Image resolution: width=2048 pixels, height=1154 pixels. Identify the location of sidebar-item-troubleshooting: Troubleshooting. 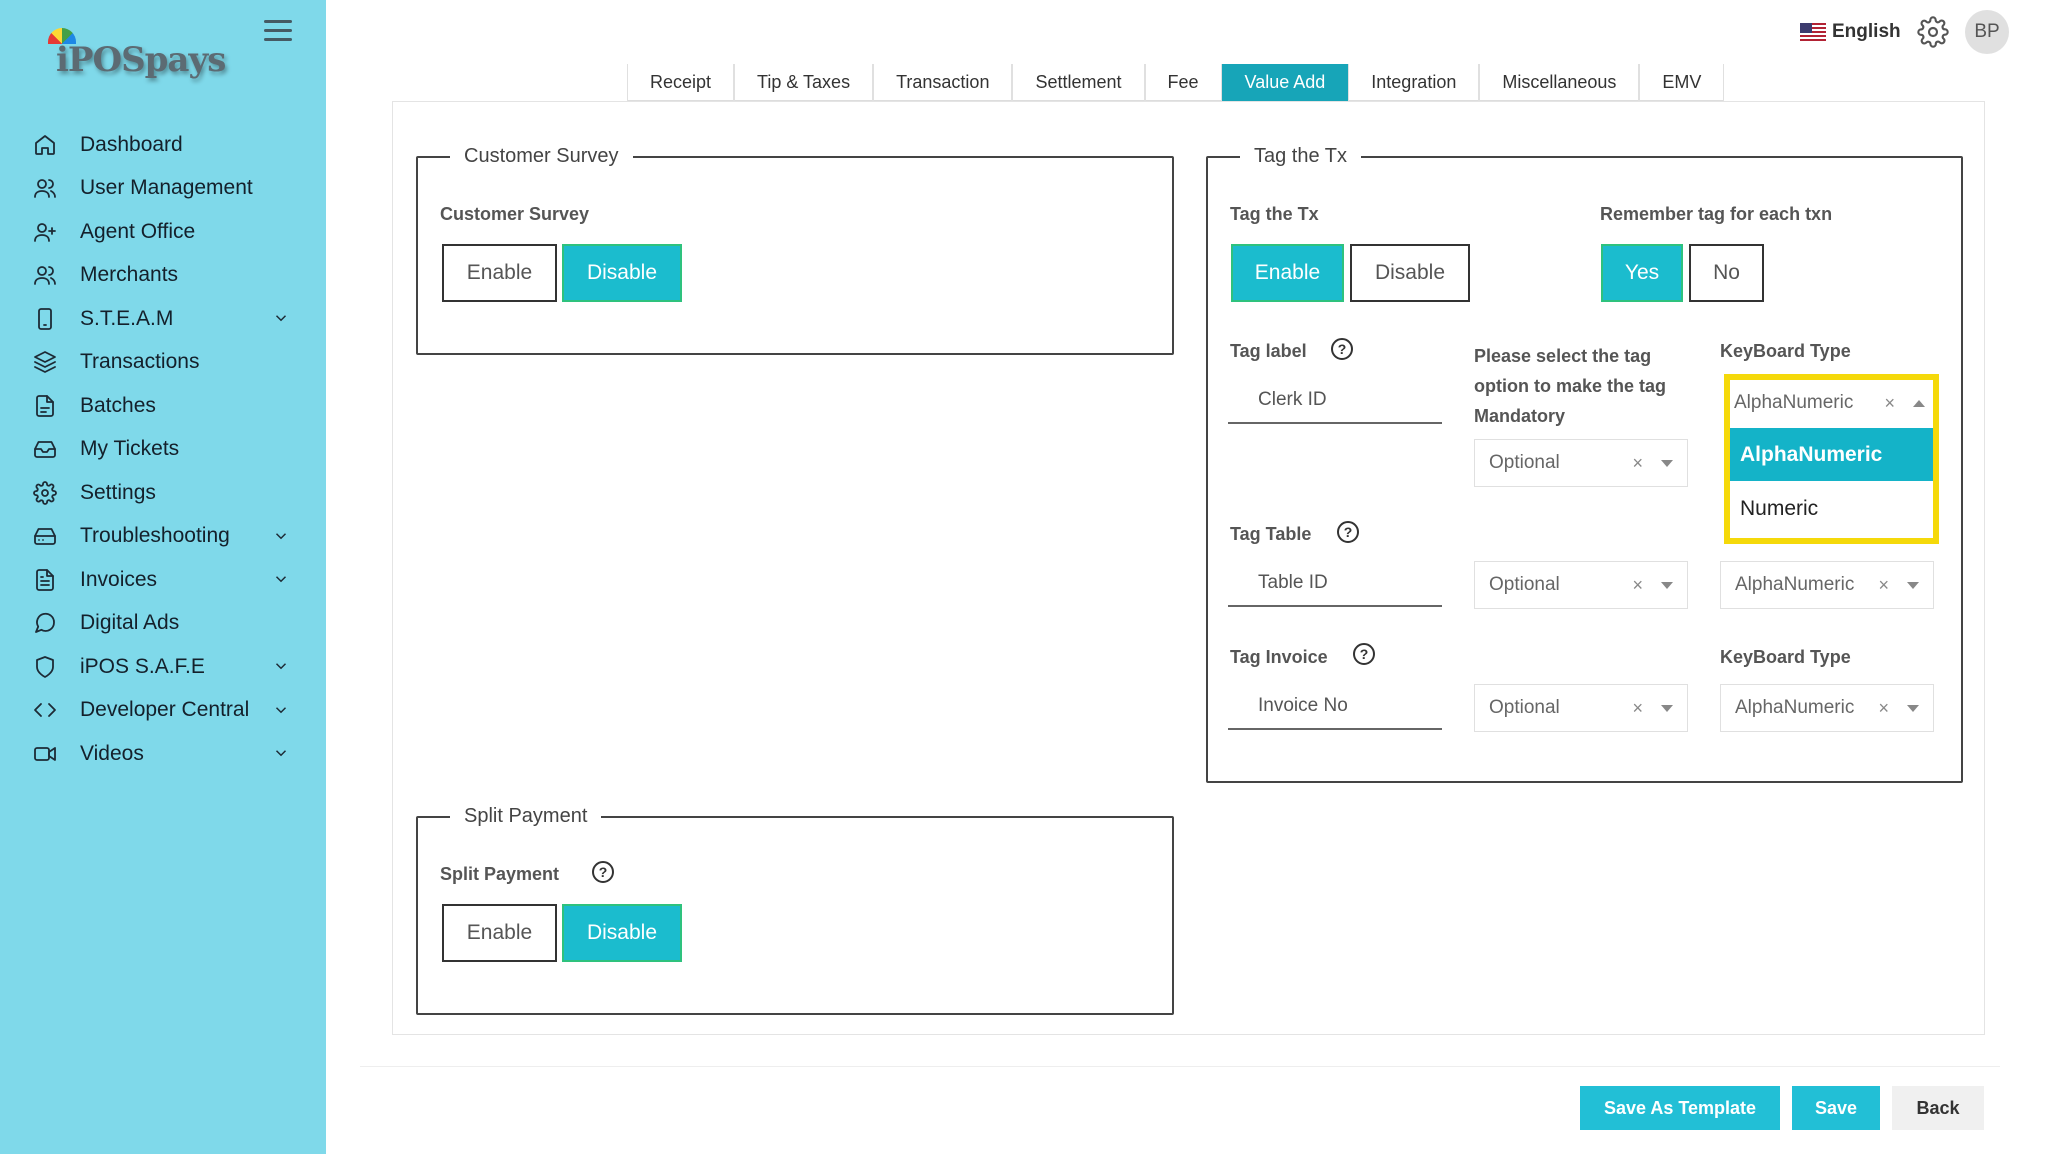
(163, 537).